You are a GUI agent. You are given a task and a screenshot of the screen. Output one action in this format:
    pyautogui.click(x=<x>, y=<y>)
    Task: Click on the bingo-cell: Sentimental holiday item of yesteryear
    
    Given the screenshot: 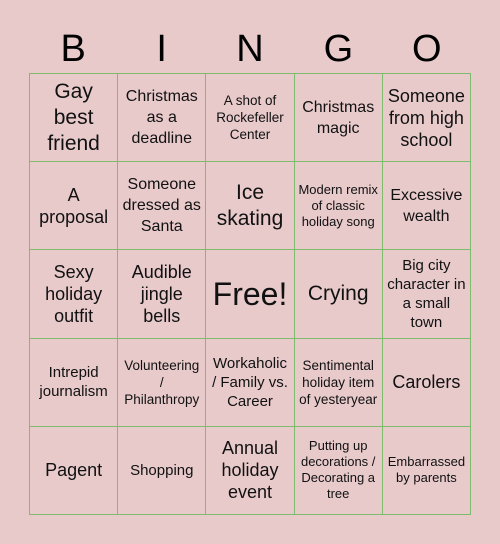 What is the action you would take?
    pyautogui.click(x=338, y=382)
    